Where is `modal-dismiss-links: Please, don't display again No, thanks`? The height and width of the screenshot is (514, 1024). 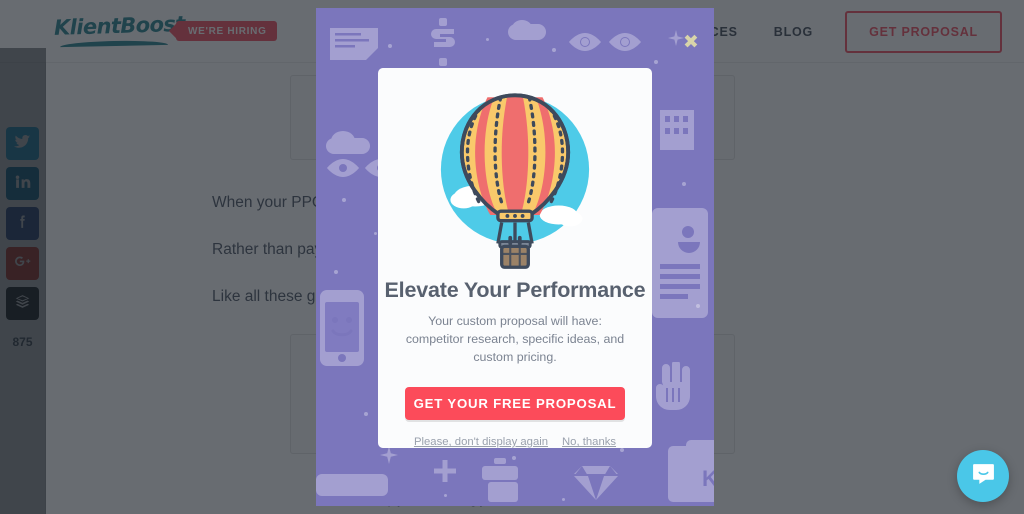
modal-dismiss-links: Please, don't display again No, thanks is located at coordinates (515, 442).